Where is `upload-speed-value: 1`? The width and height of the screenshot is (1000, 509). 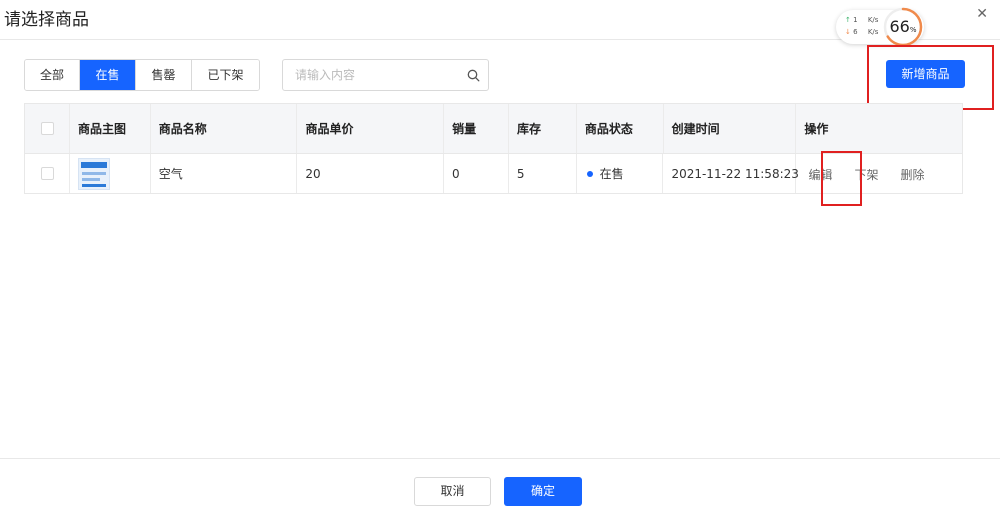 upload-speed-value: 1 is located at coordinates (855, 20).